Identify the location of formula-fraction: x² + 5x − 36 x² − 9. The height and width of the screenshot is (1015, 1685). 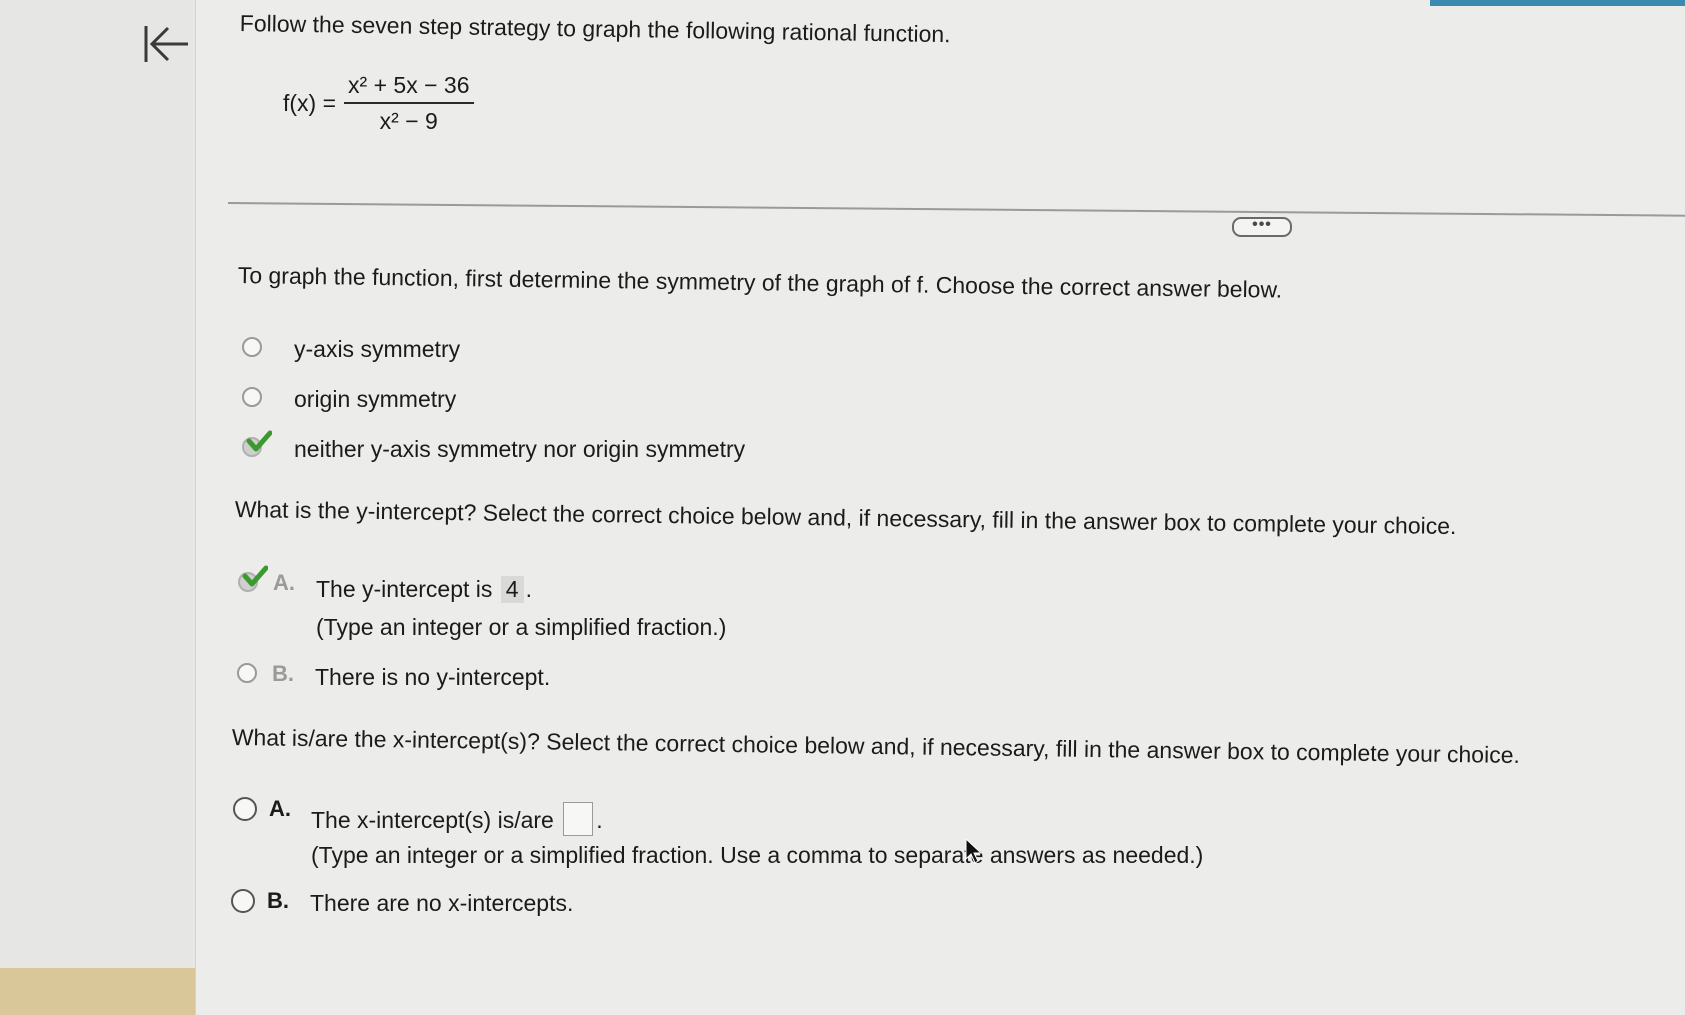
(409, 103).